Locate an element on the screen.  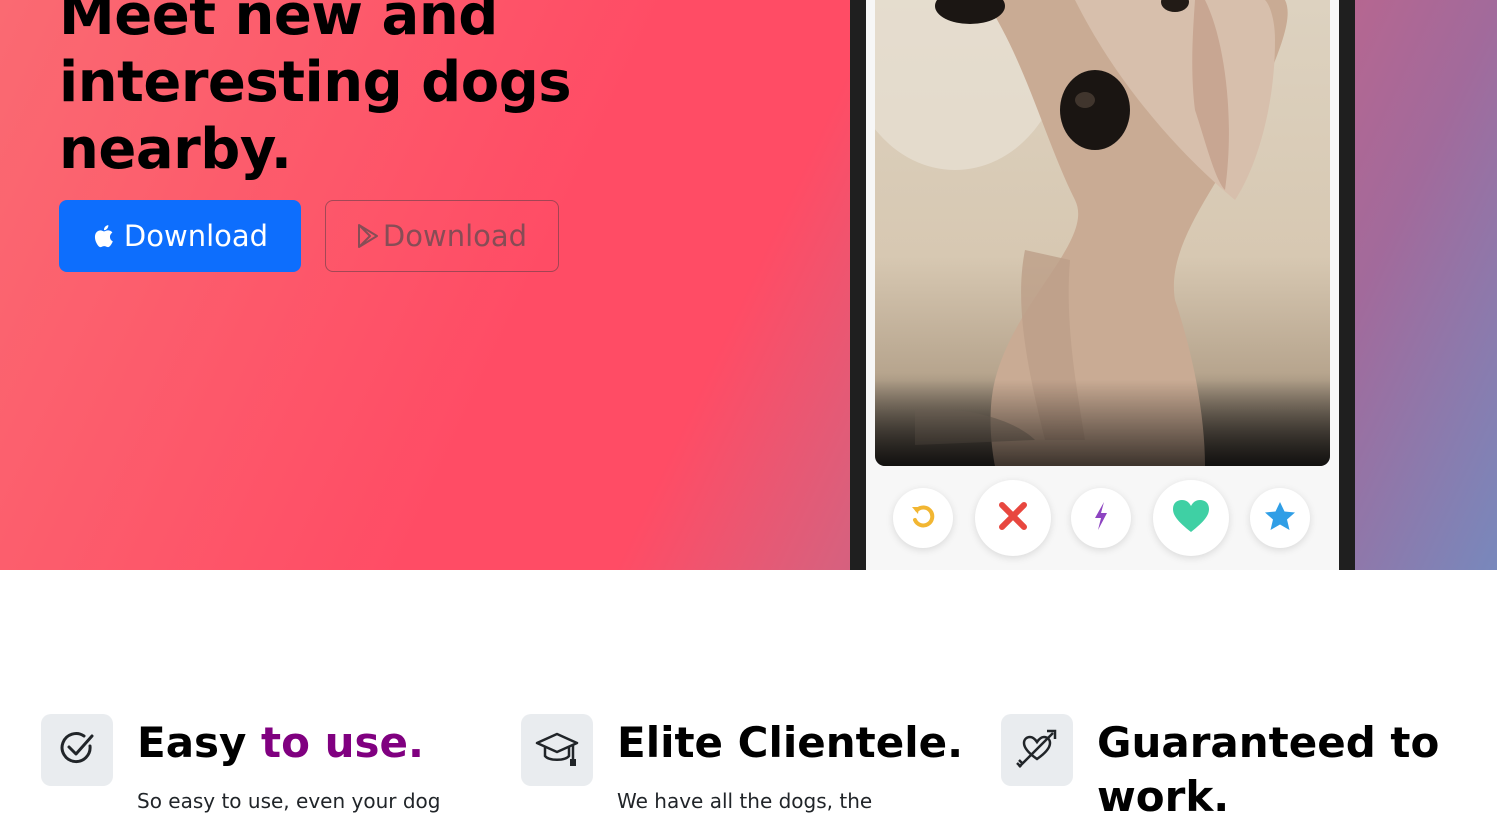
heart-arrow-icon is located at coordinates (1037, 750).